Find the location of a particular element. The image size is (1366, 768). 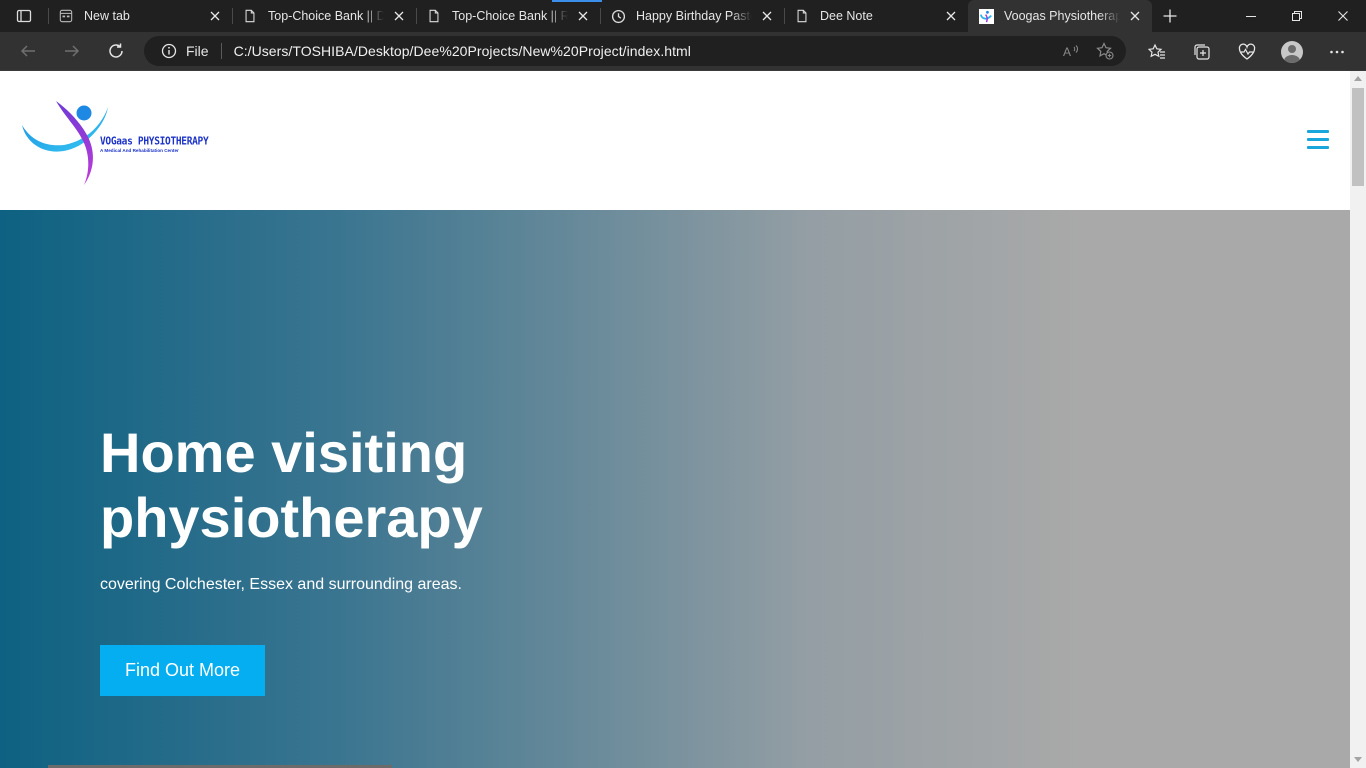

more-dots-icon is located at coordinates (1336, 51).